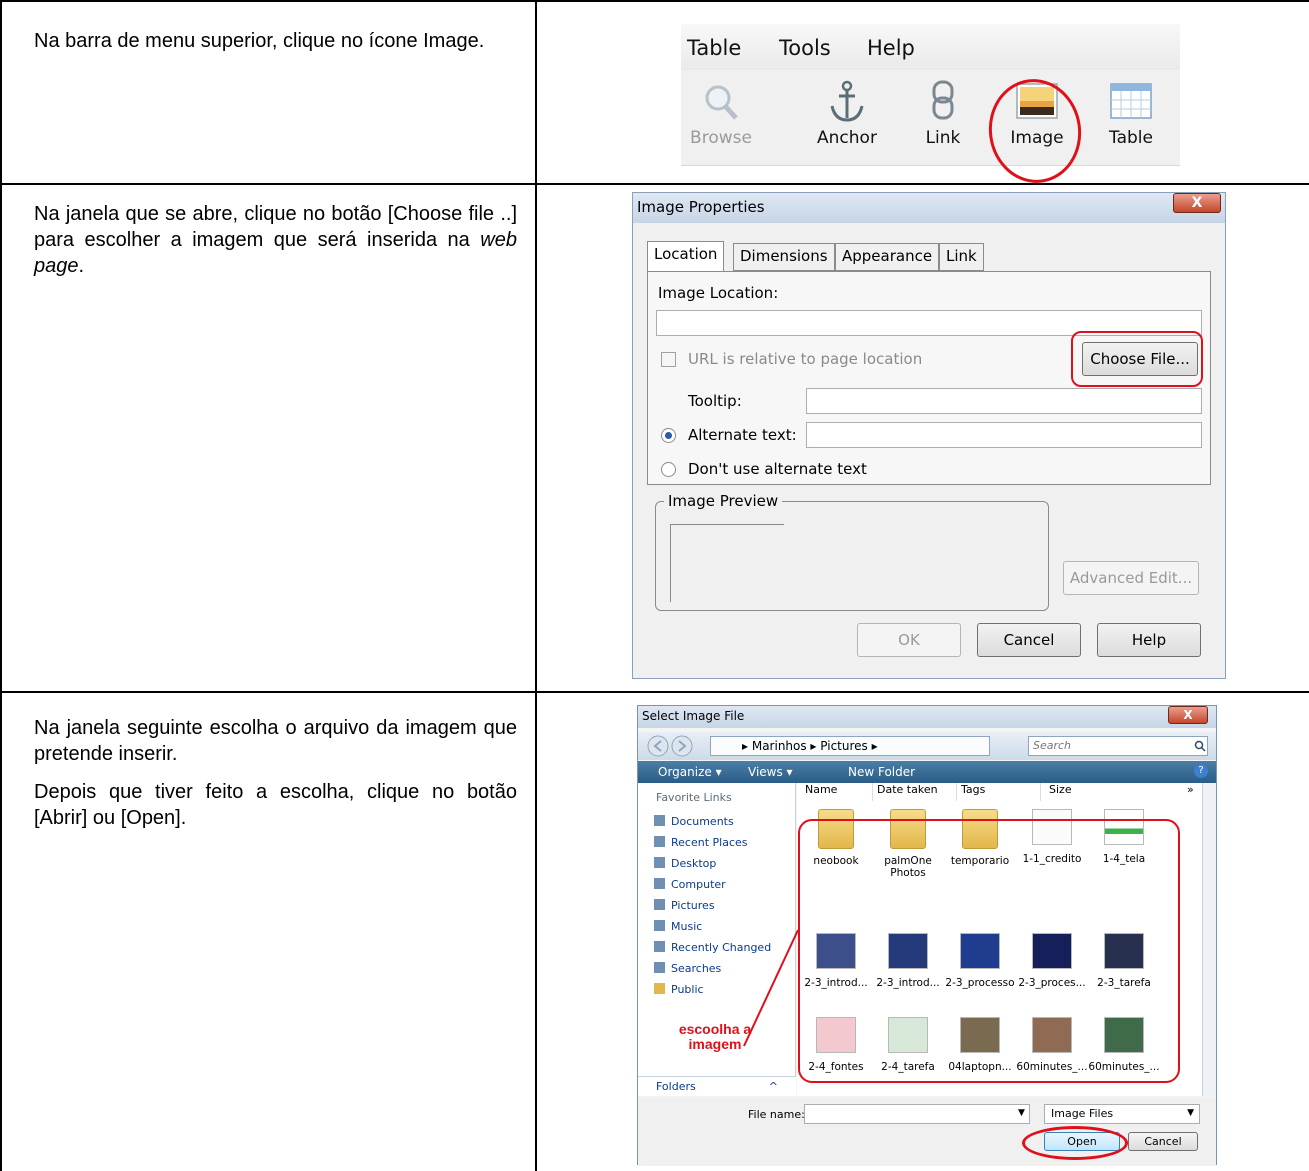  Describe the element at coordinates (881, 772) in the screenshot. I see `new-folder-button: New Folder` at that location.